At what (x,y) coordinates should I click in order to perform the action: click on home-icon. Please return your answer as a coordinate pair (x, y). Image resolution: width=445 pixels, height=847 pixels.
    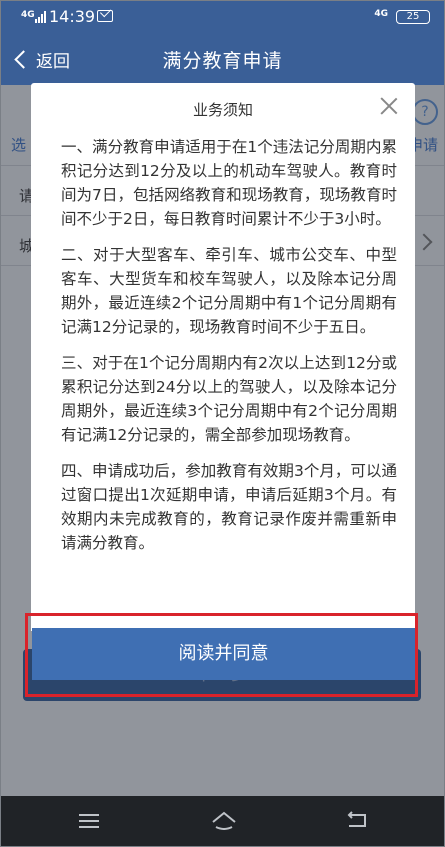
    Looking at the image, I should click on (224, 820).